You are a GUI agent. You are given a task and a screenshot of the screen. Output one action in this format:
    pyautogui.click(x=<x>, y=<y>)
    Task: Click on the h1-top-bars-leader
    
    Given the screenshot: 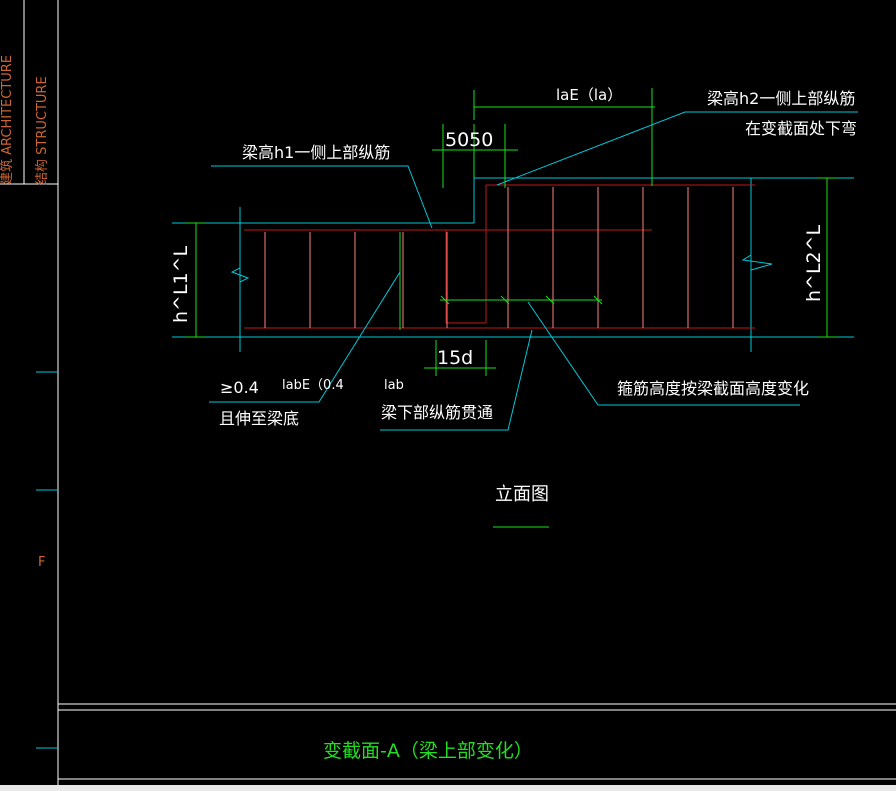 What is the action you would take?
    pyautogui.click(x=322, y=197)
    